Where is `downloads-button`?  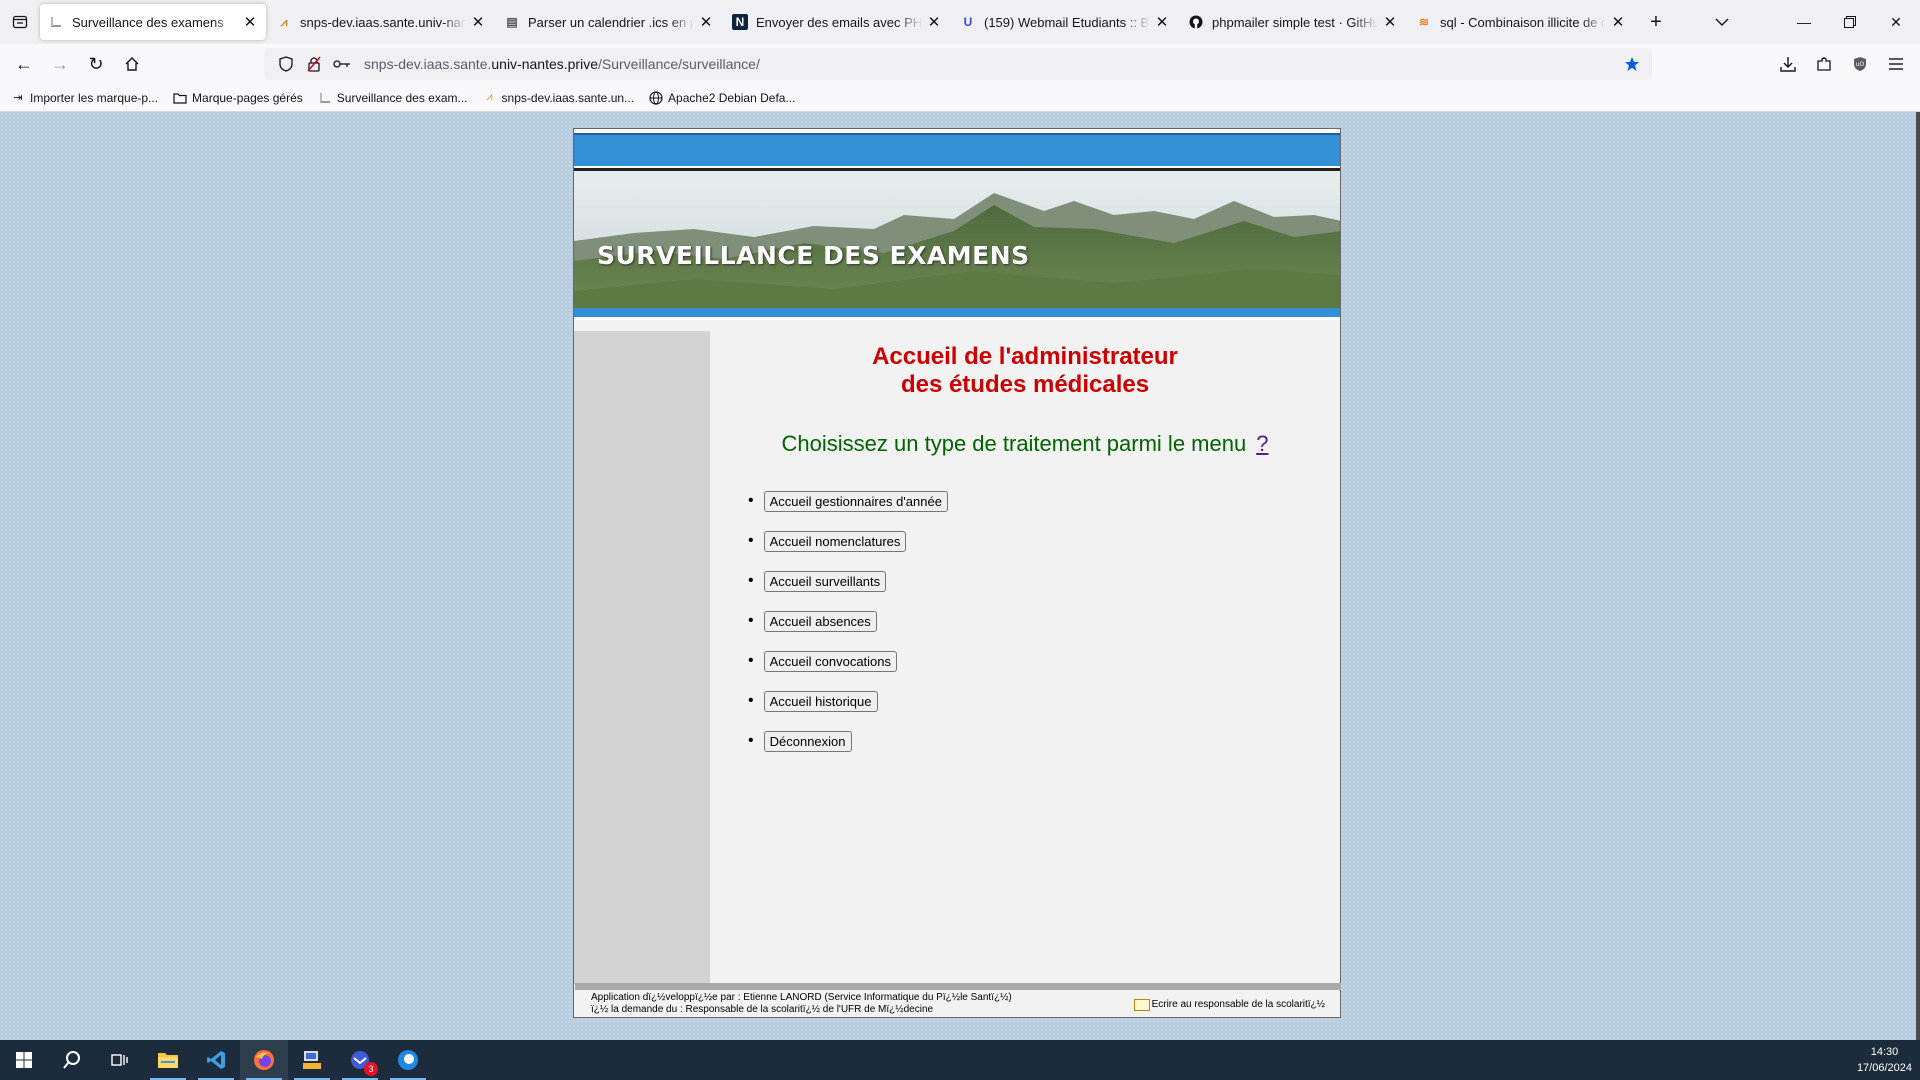
downloads-button is located at coordinates (1788, 64).